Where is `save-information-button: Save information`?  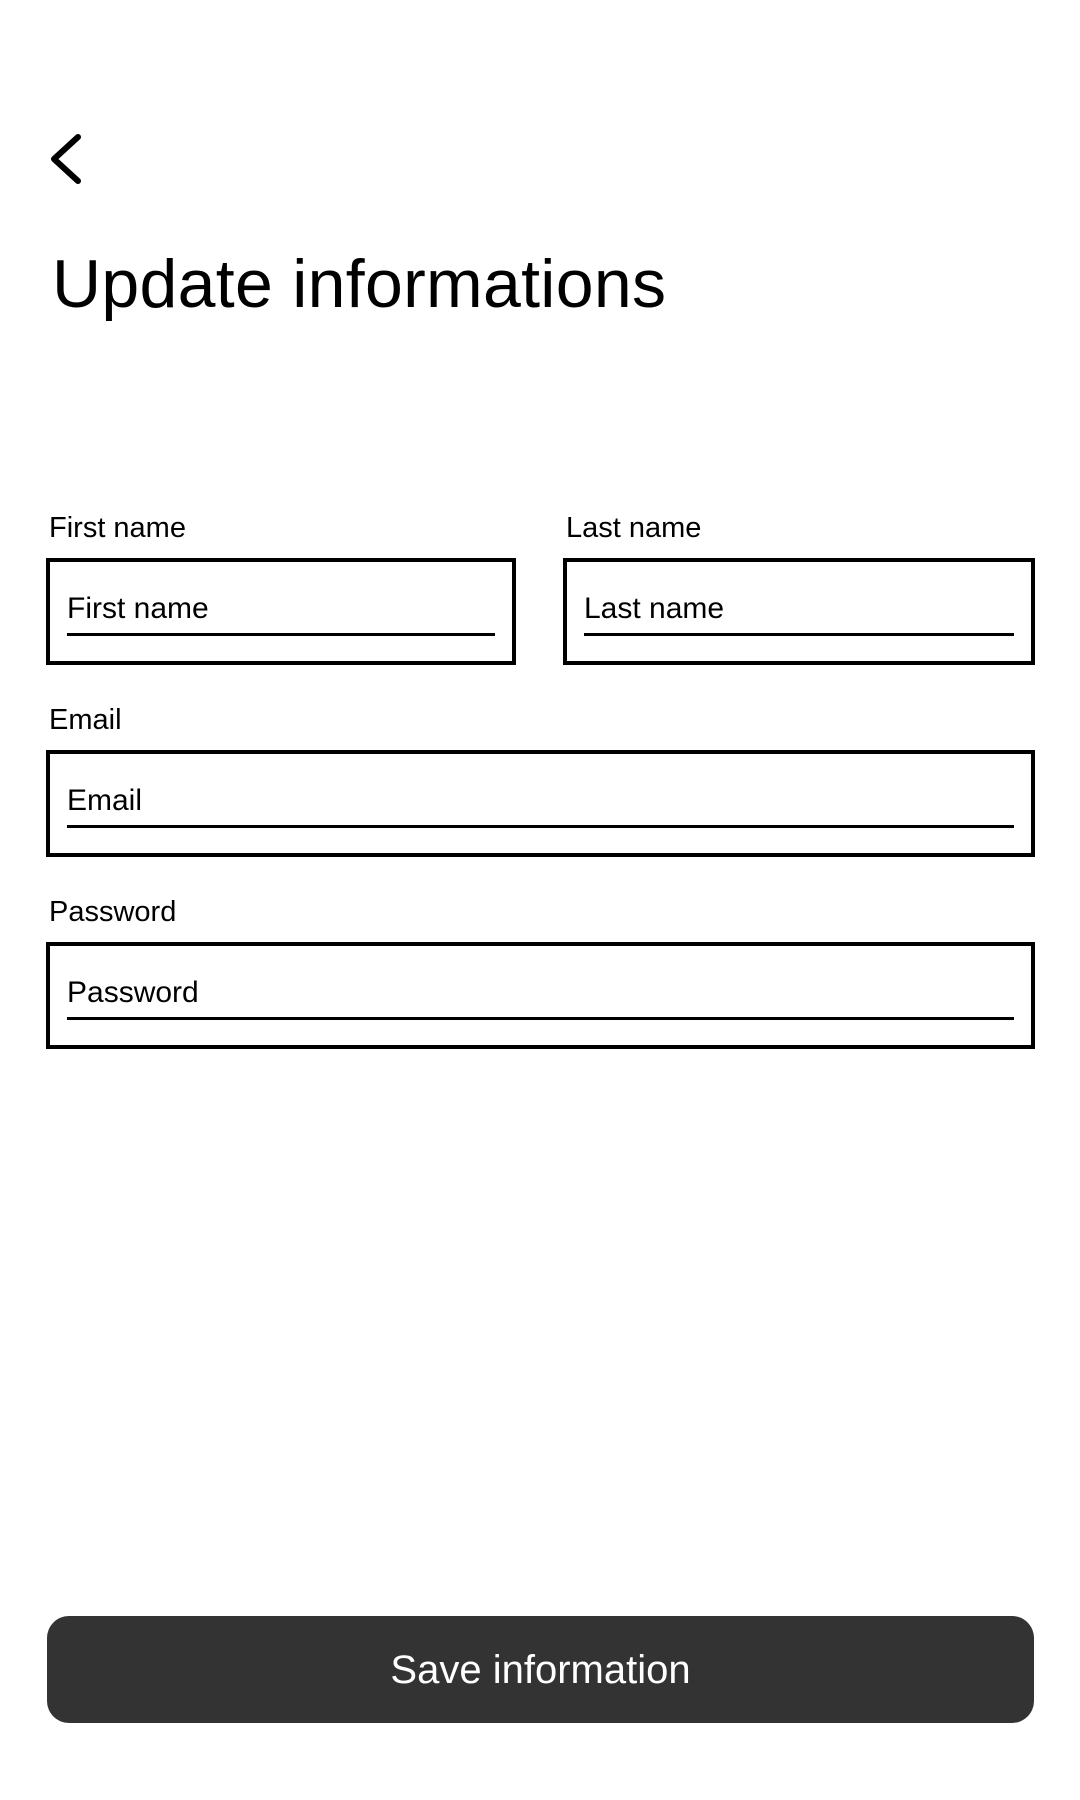
save-information-button: Save information is located at coordinates (540, 1669).